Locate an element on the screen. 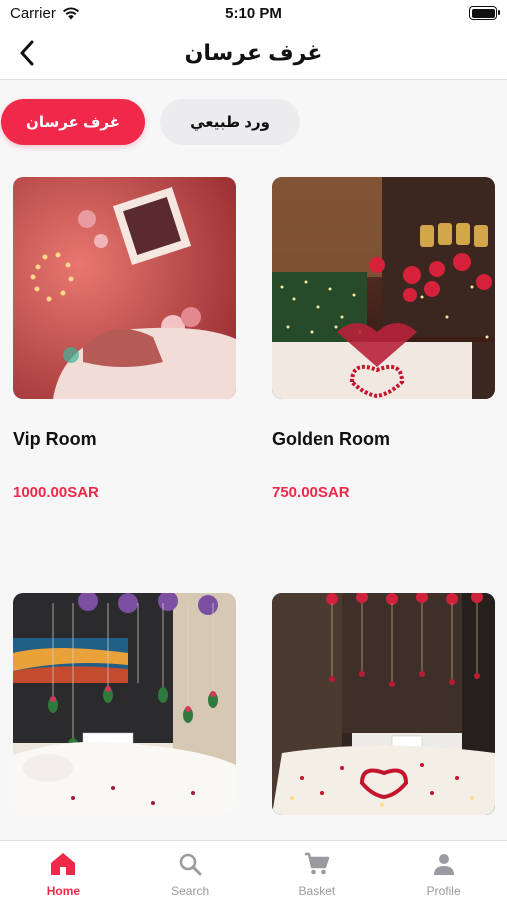 Image resolution: width=507 pixels, height=900 pixels. category-chip-wedding-rooms: غرف عرسان is located at coordinates (73, 122).